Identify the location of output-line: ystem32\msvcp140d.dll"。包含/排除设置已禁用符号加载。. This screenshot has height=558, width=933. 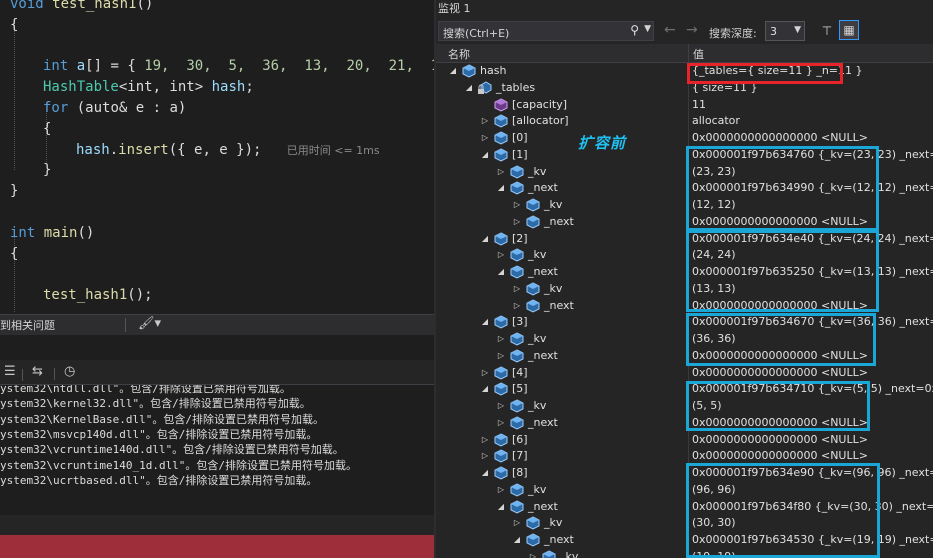
(159, 434).